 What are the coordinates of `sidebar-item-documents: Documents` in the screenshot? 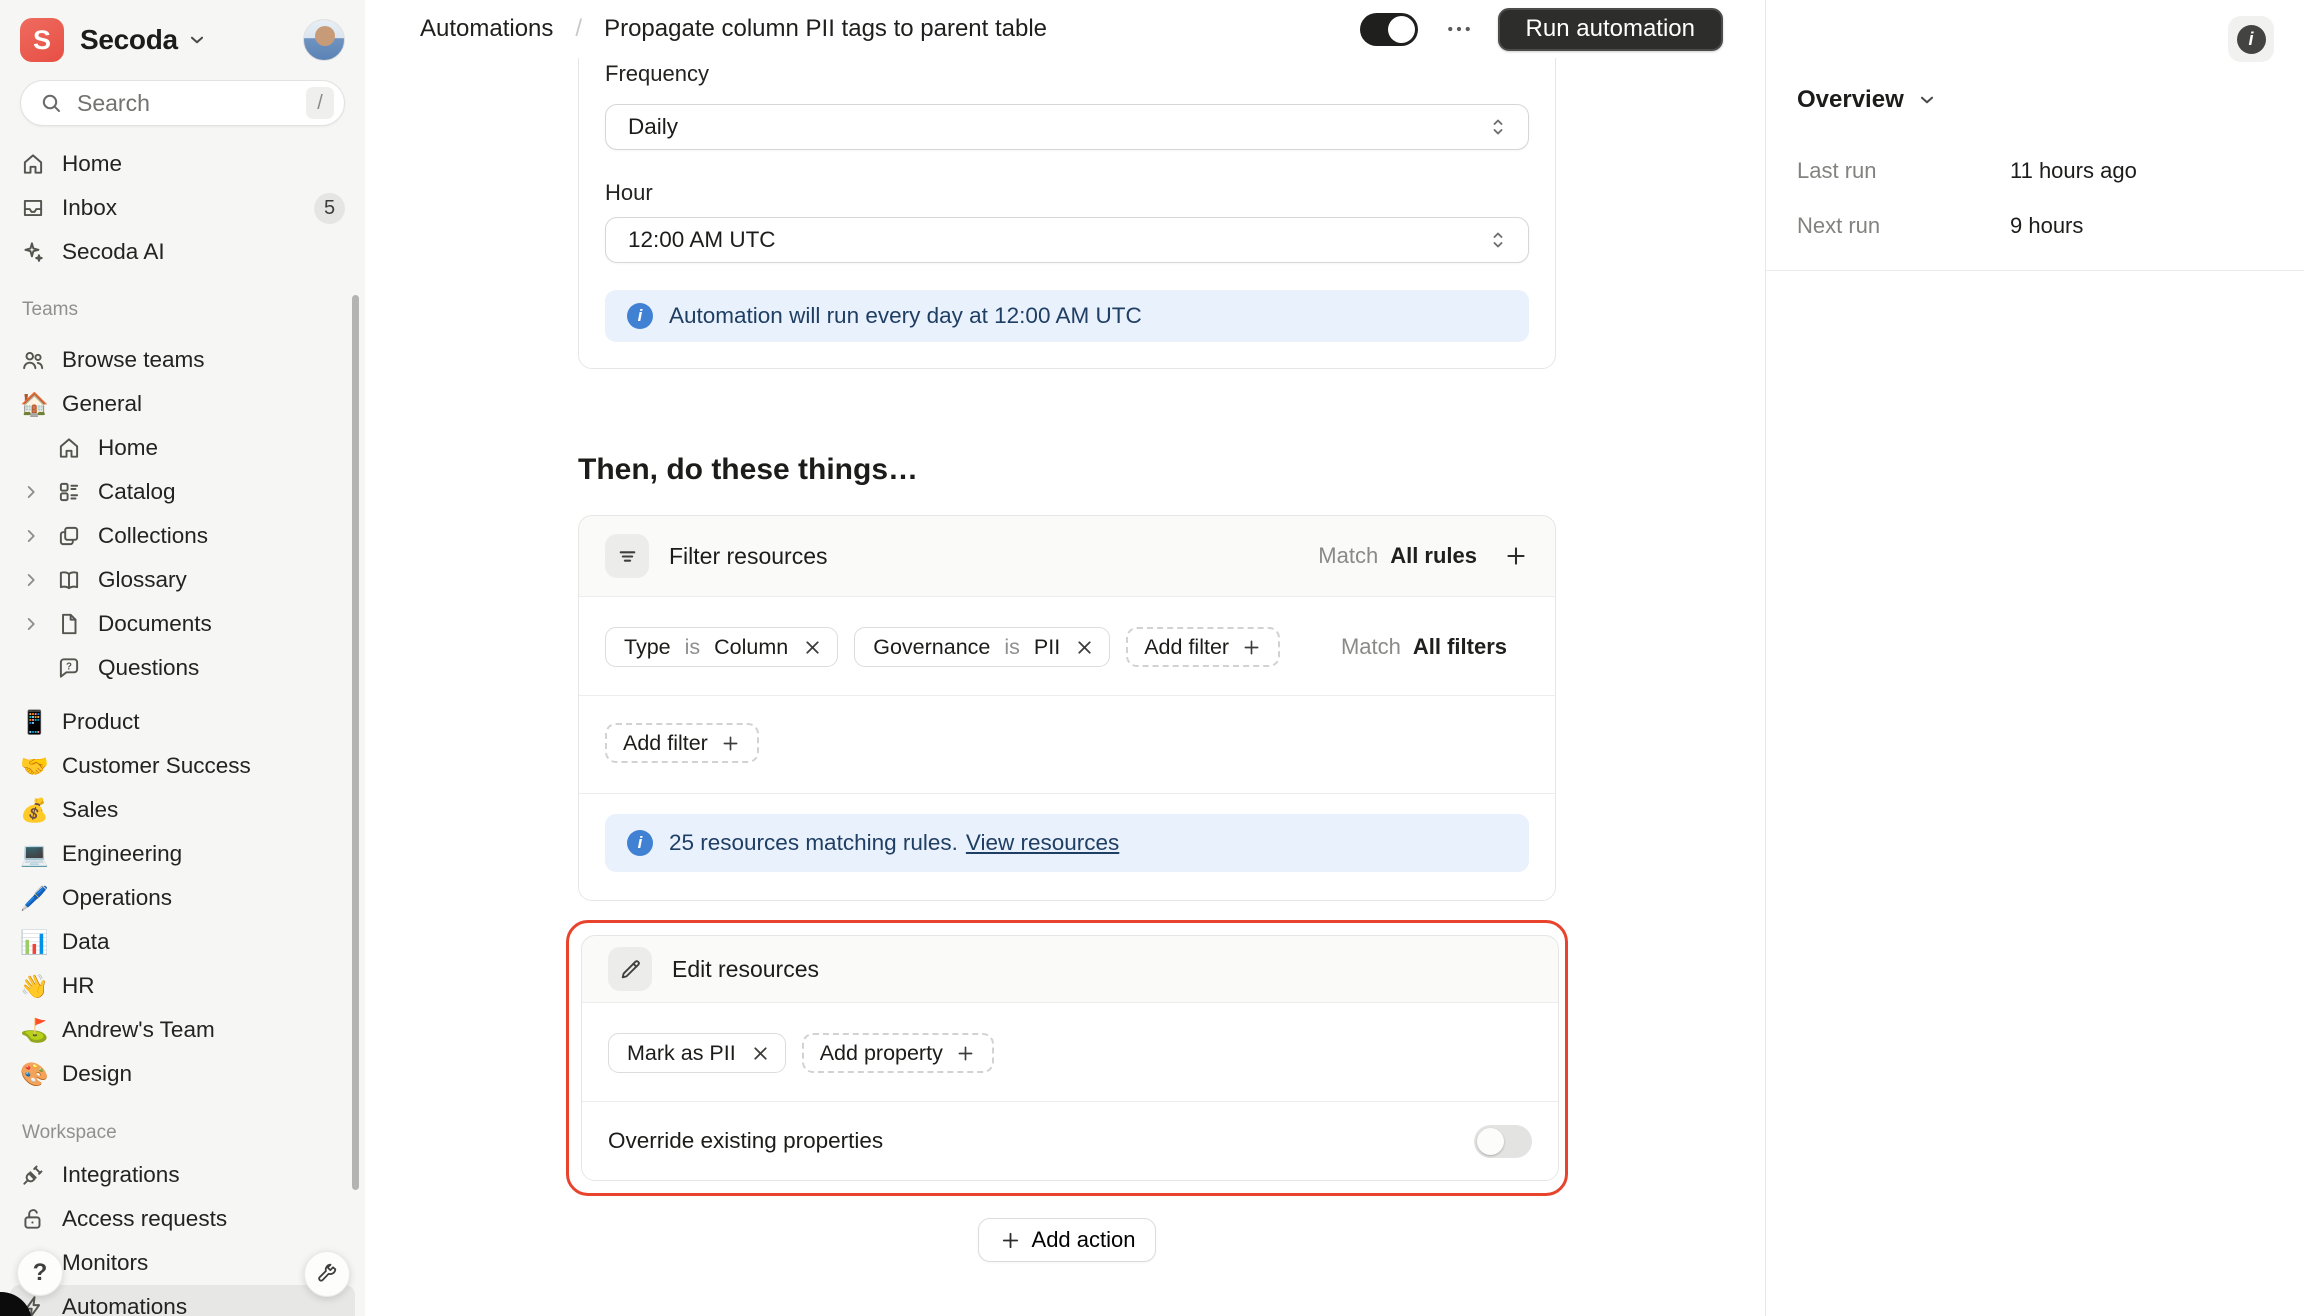 It's located at (182, 624).